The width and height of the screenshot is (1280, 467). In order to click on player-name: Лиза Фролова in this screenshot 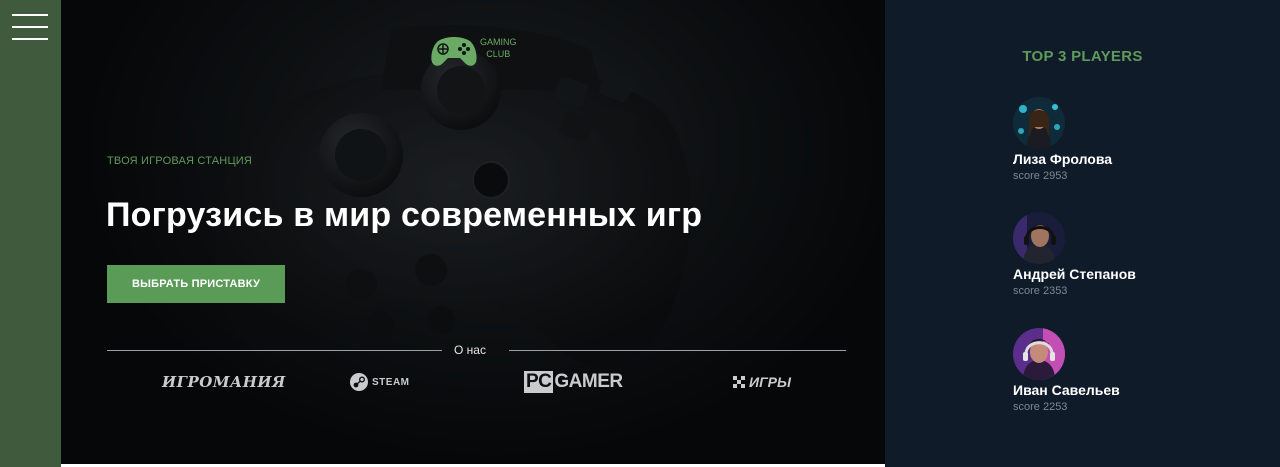, I will do `click(1063, 159)`.